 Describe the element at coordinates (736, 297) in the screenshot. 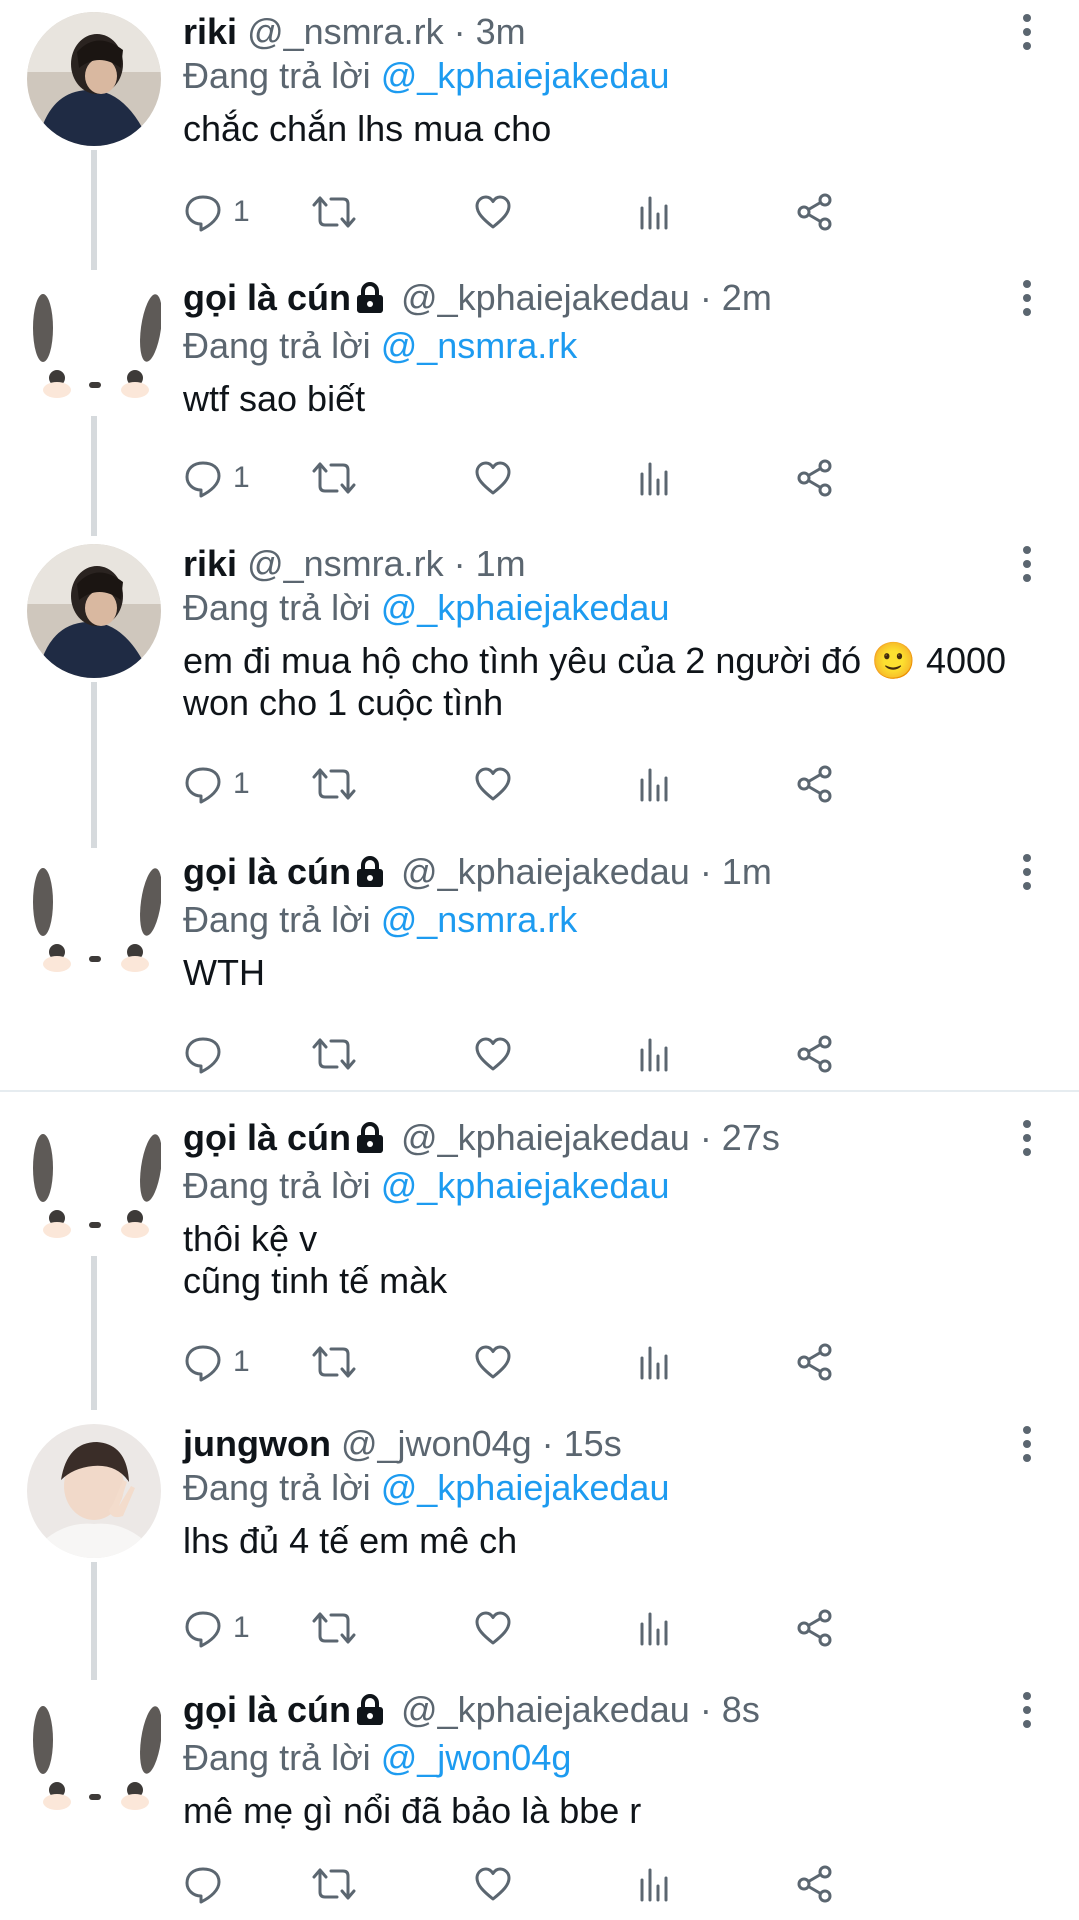

I see `timestamp: · 2m` at that location.